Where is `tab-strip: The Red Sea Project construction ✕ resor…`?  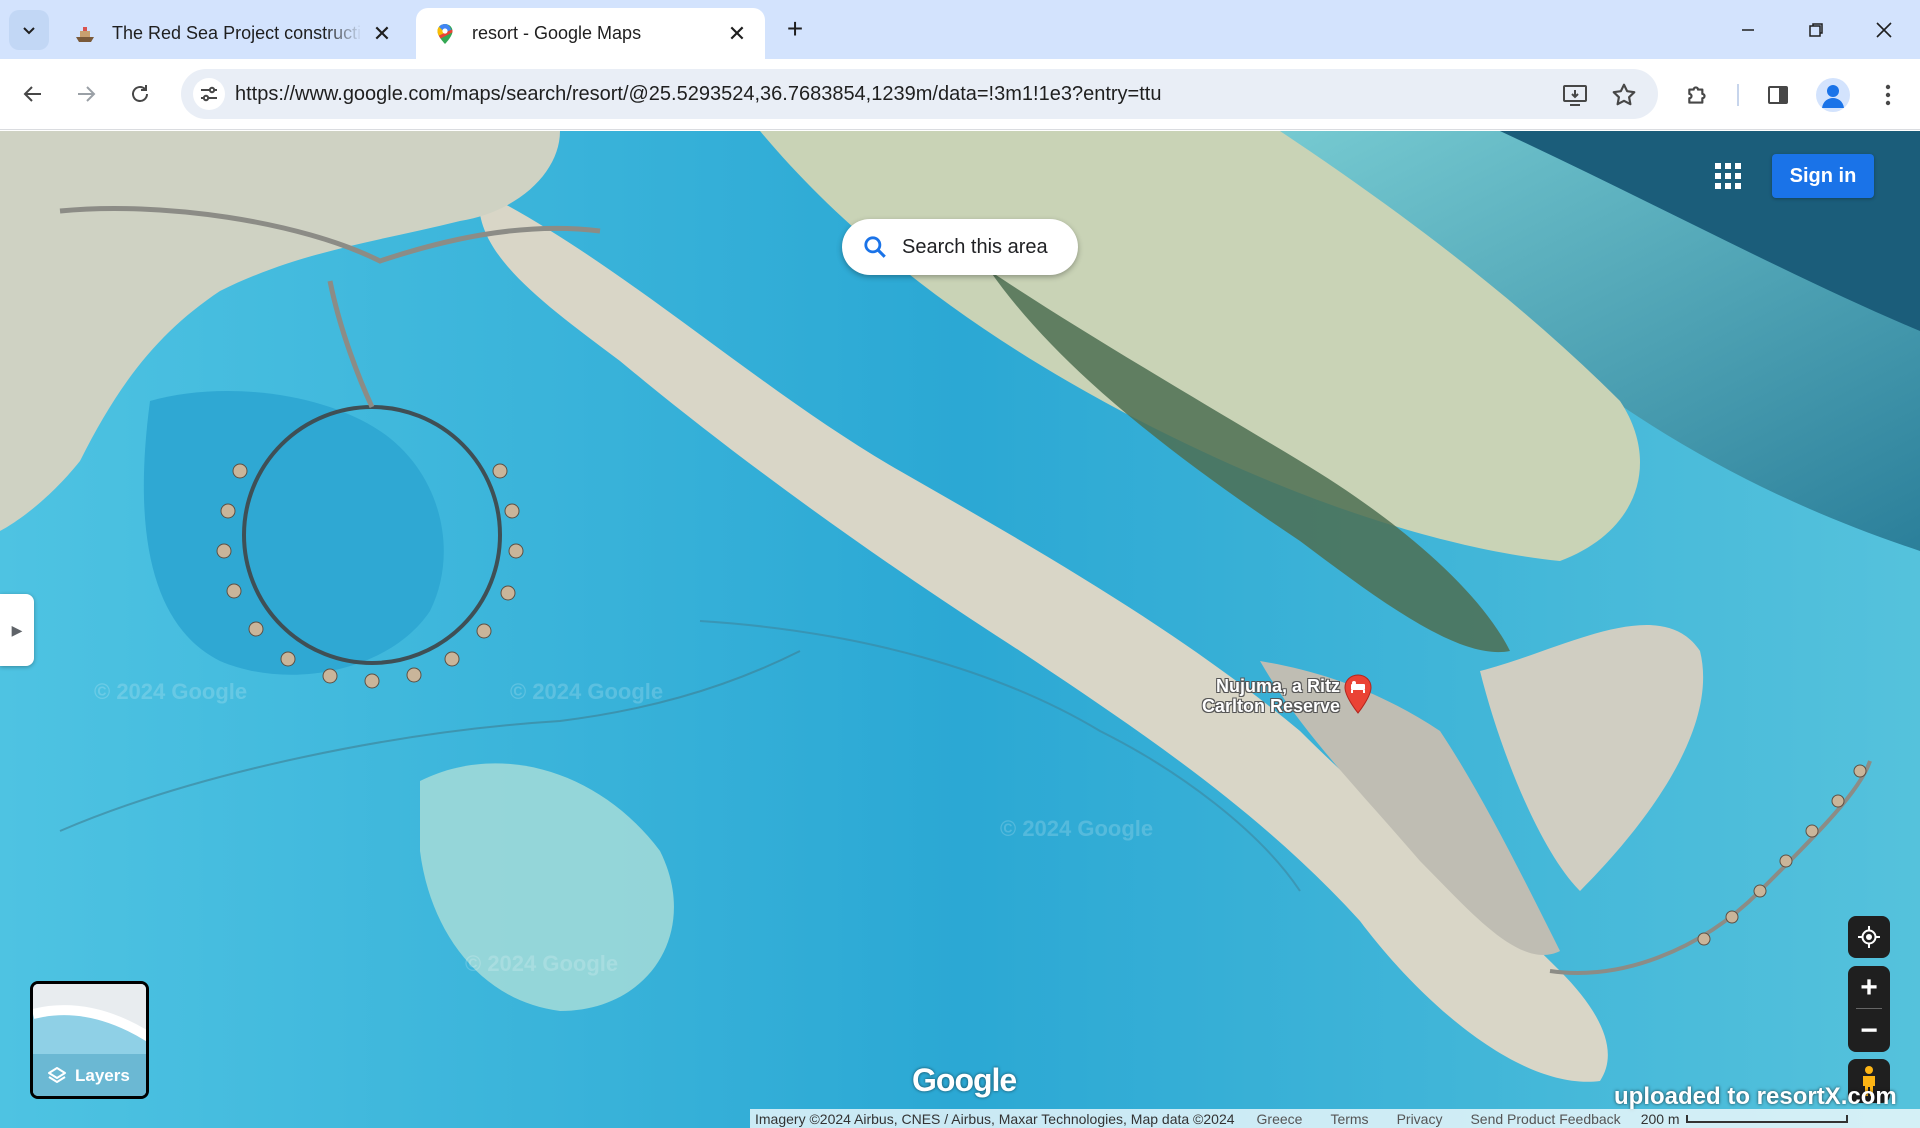
tab-strip: The Red Sea Project construction ✕ resor… is located at coordinates (960, 29).